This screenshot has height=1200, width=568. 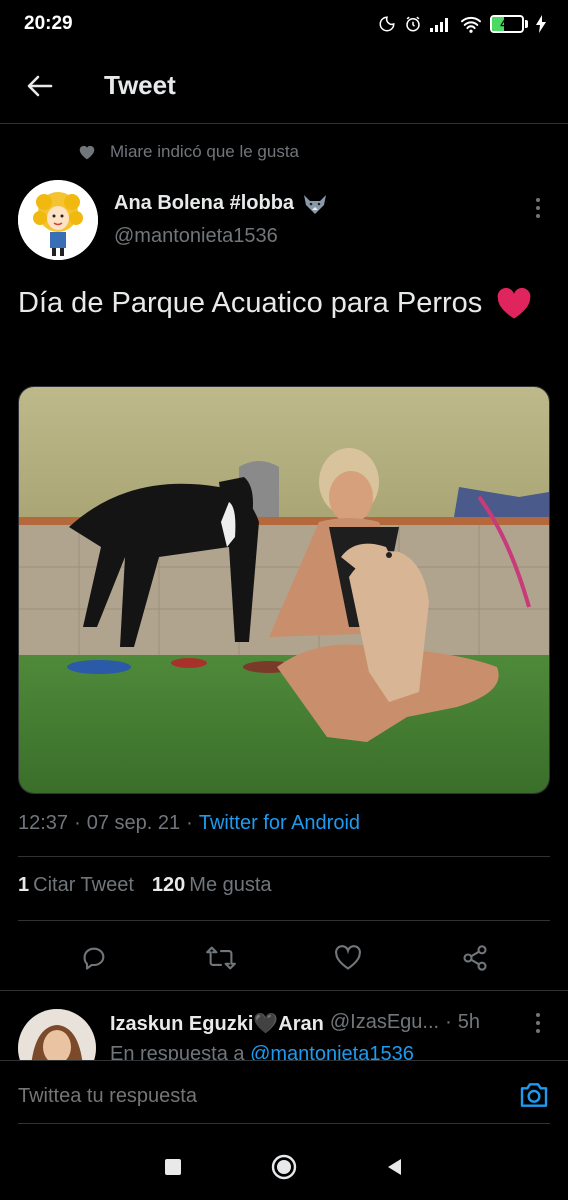 I want to click on page-title: Tweet, so click(x=140, y=85).